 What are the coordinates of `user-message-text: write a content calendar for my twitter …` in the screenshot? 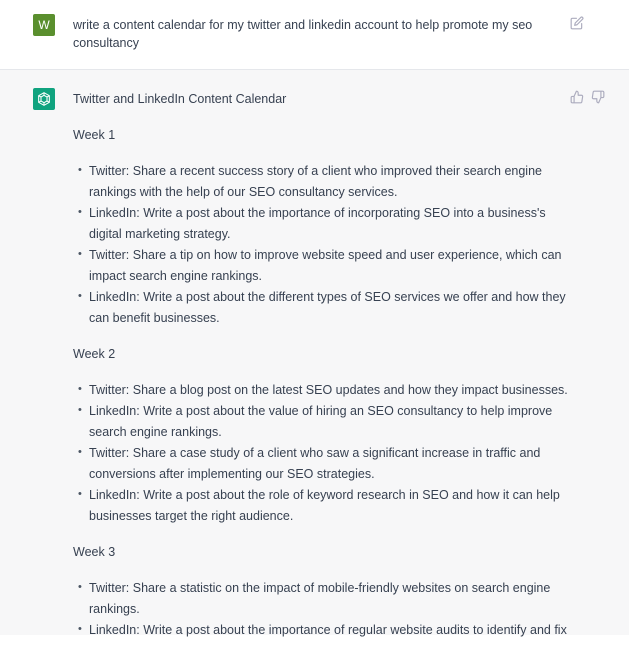 It's located at (303, 34).